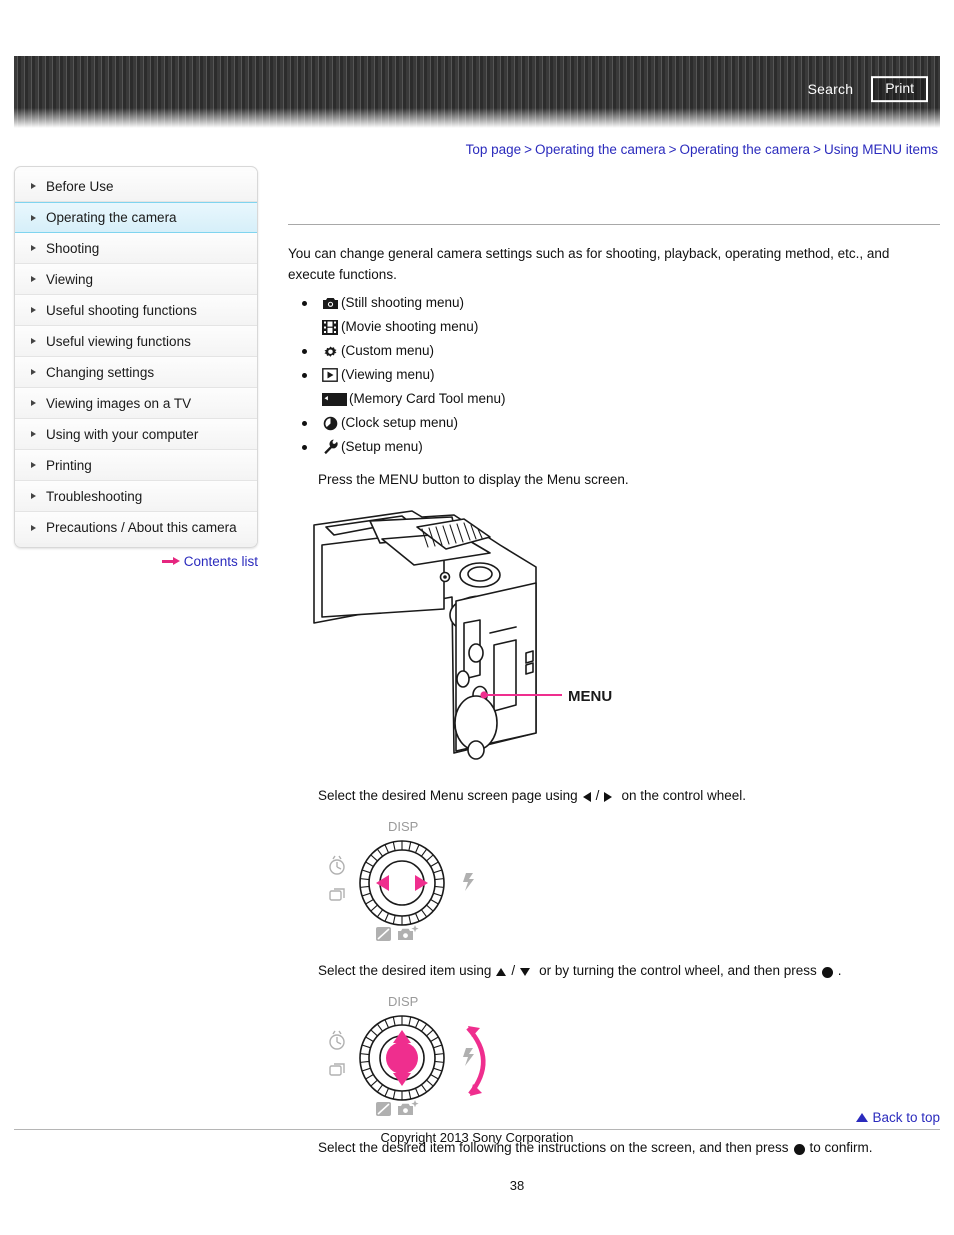 This screenshot has width=954, height=1235. Describe the element at coordinates (403, 302) in the screenshot. I see `menu-item-label: (Still shooting menu)` at that location.